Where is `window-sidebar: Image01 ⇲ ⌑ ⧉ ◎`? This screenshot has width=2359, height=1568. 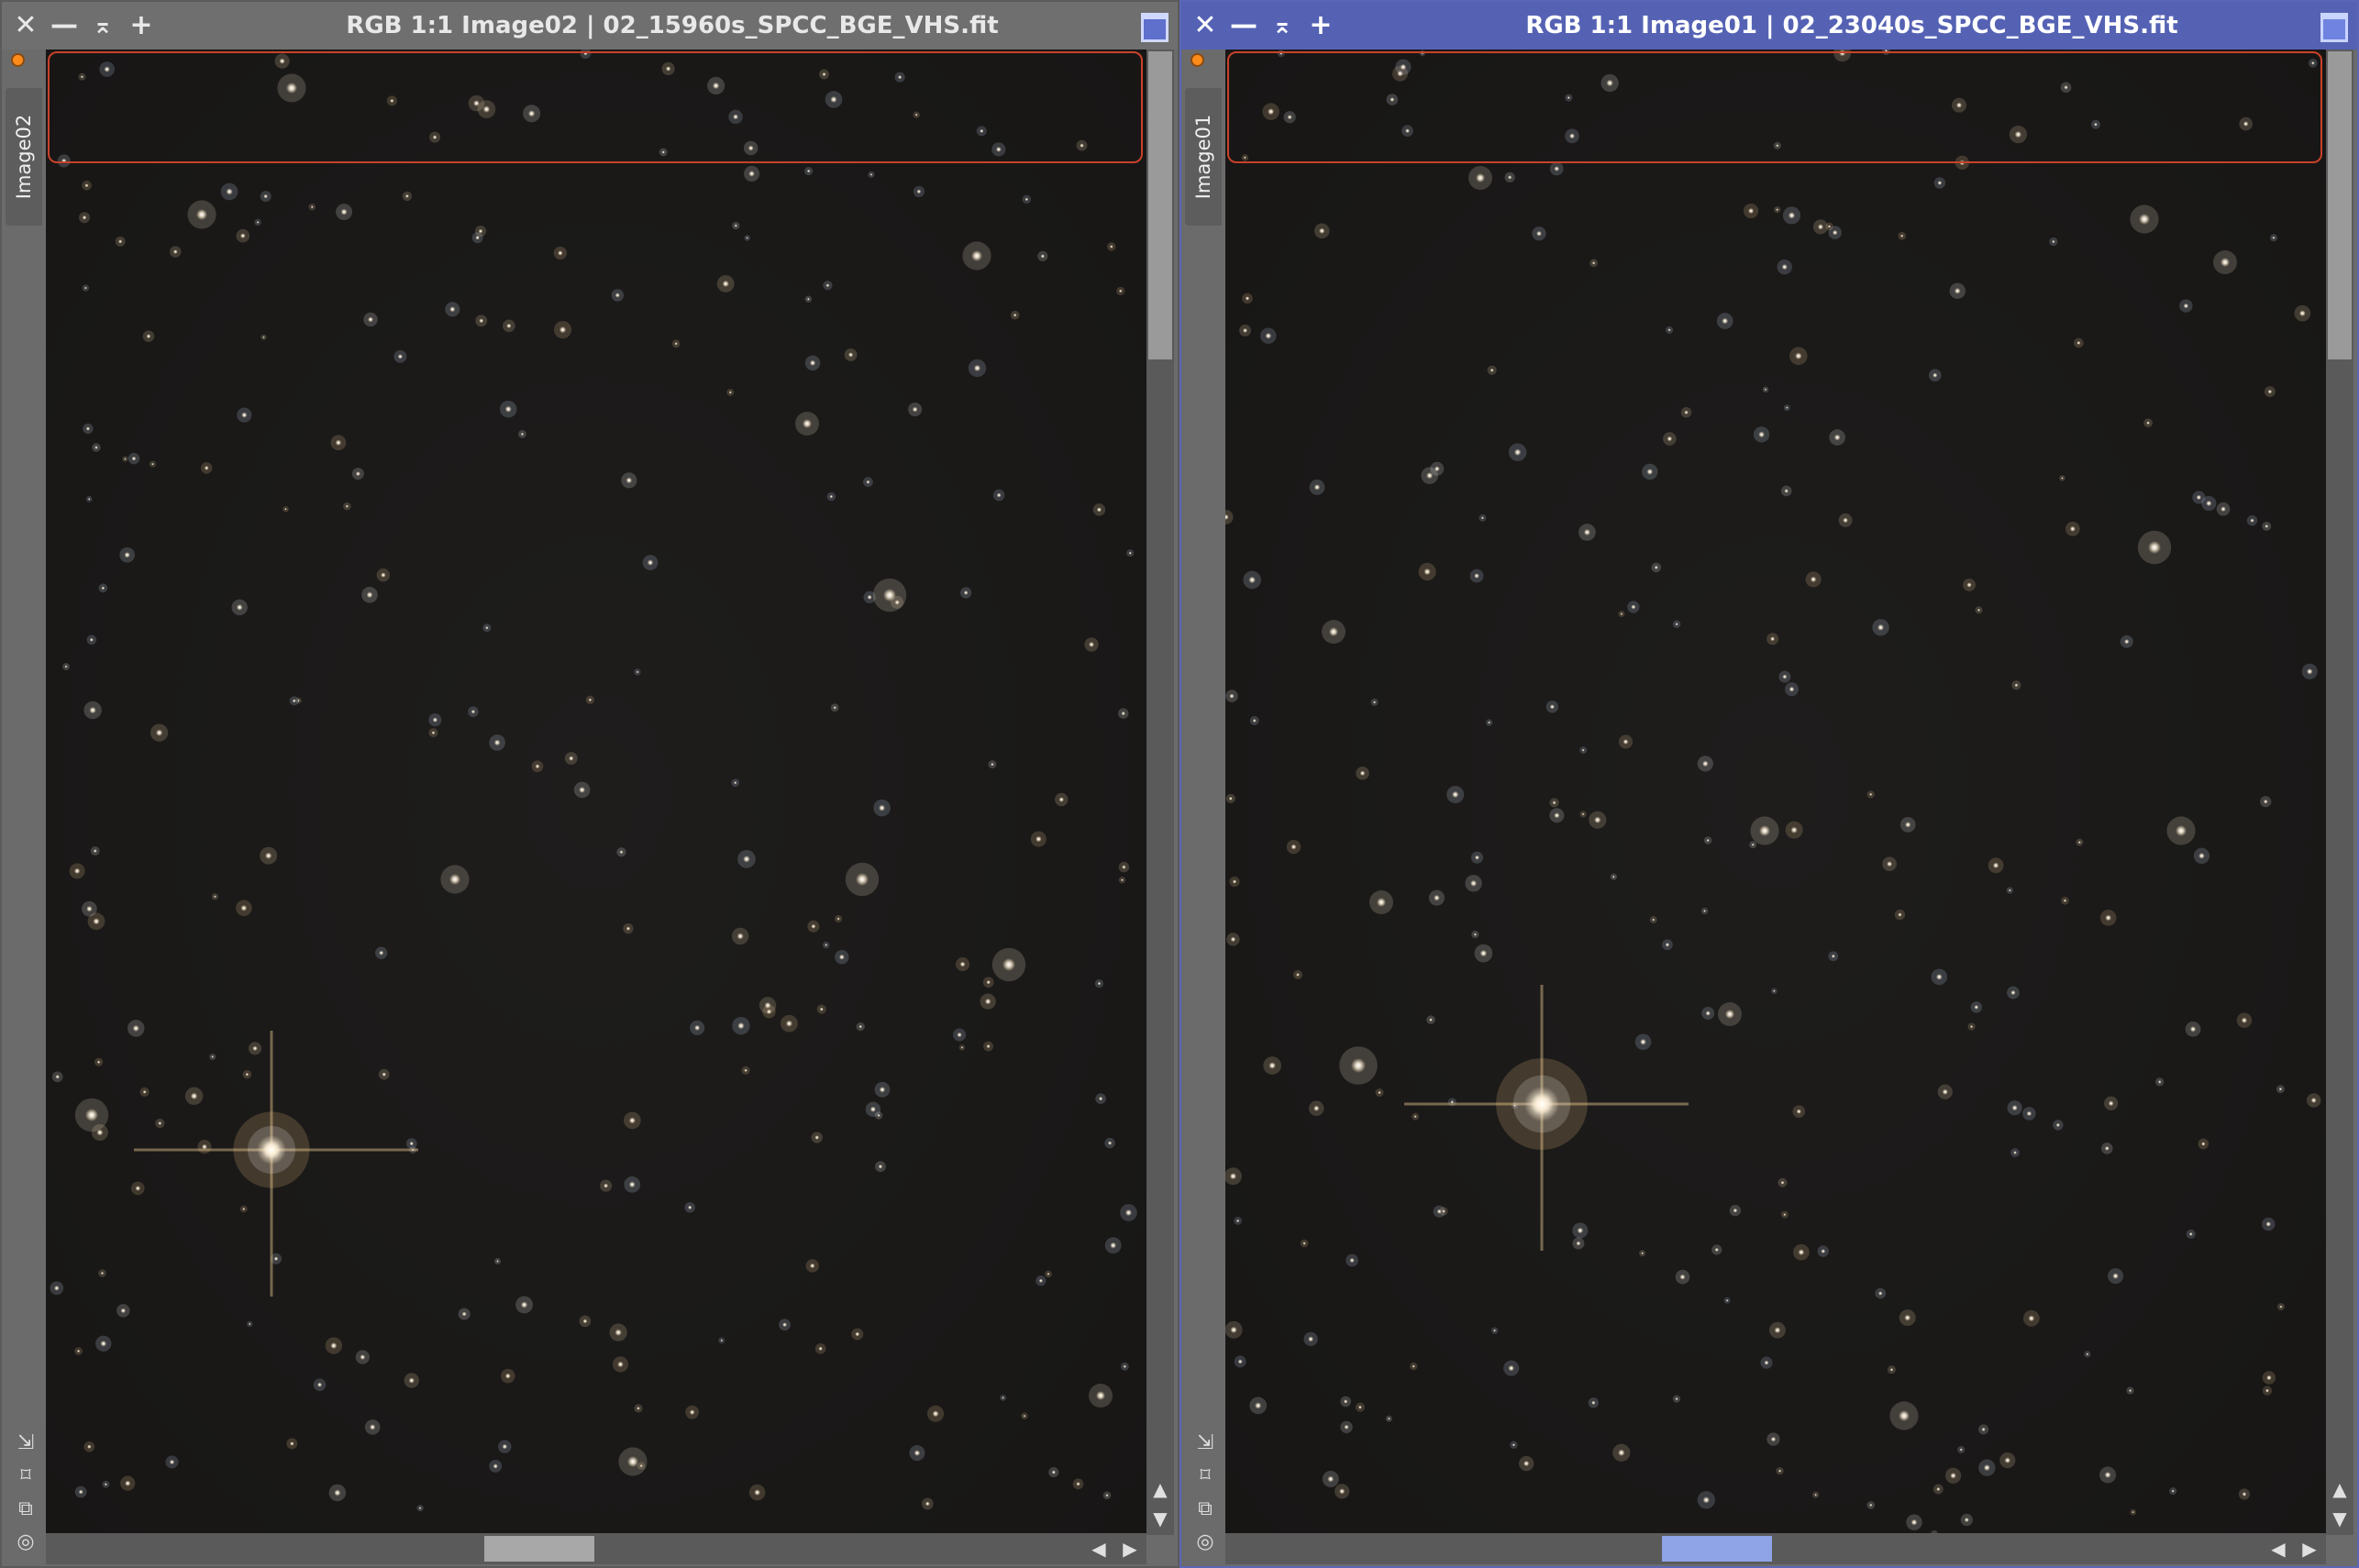
window-sidebar: Image01 ⇲ ⌑ ⧉ ◎ is located at coordinates (1203, 808).